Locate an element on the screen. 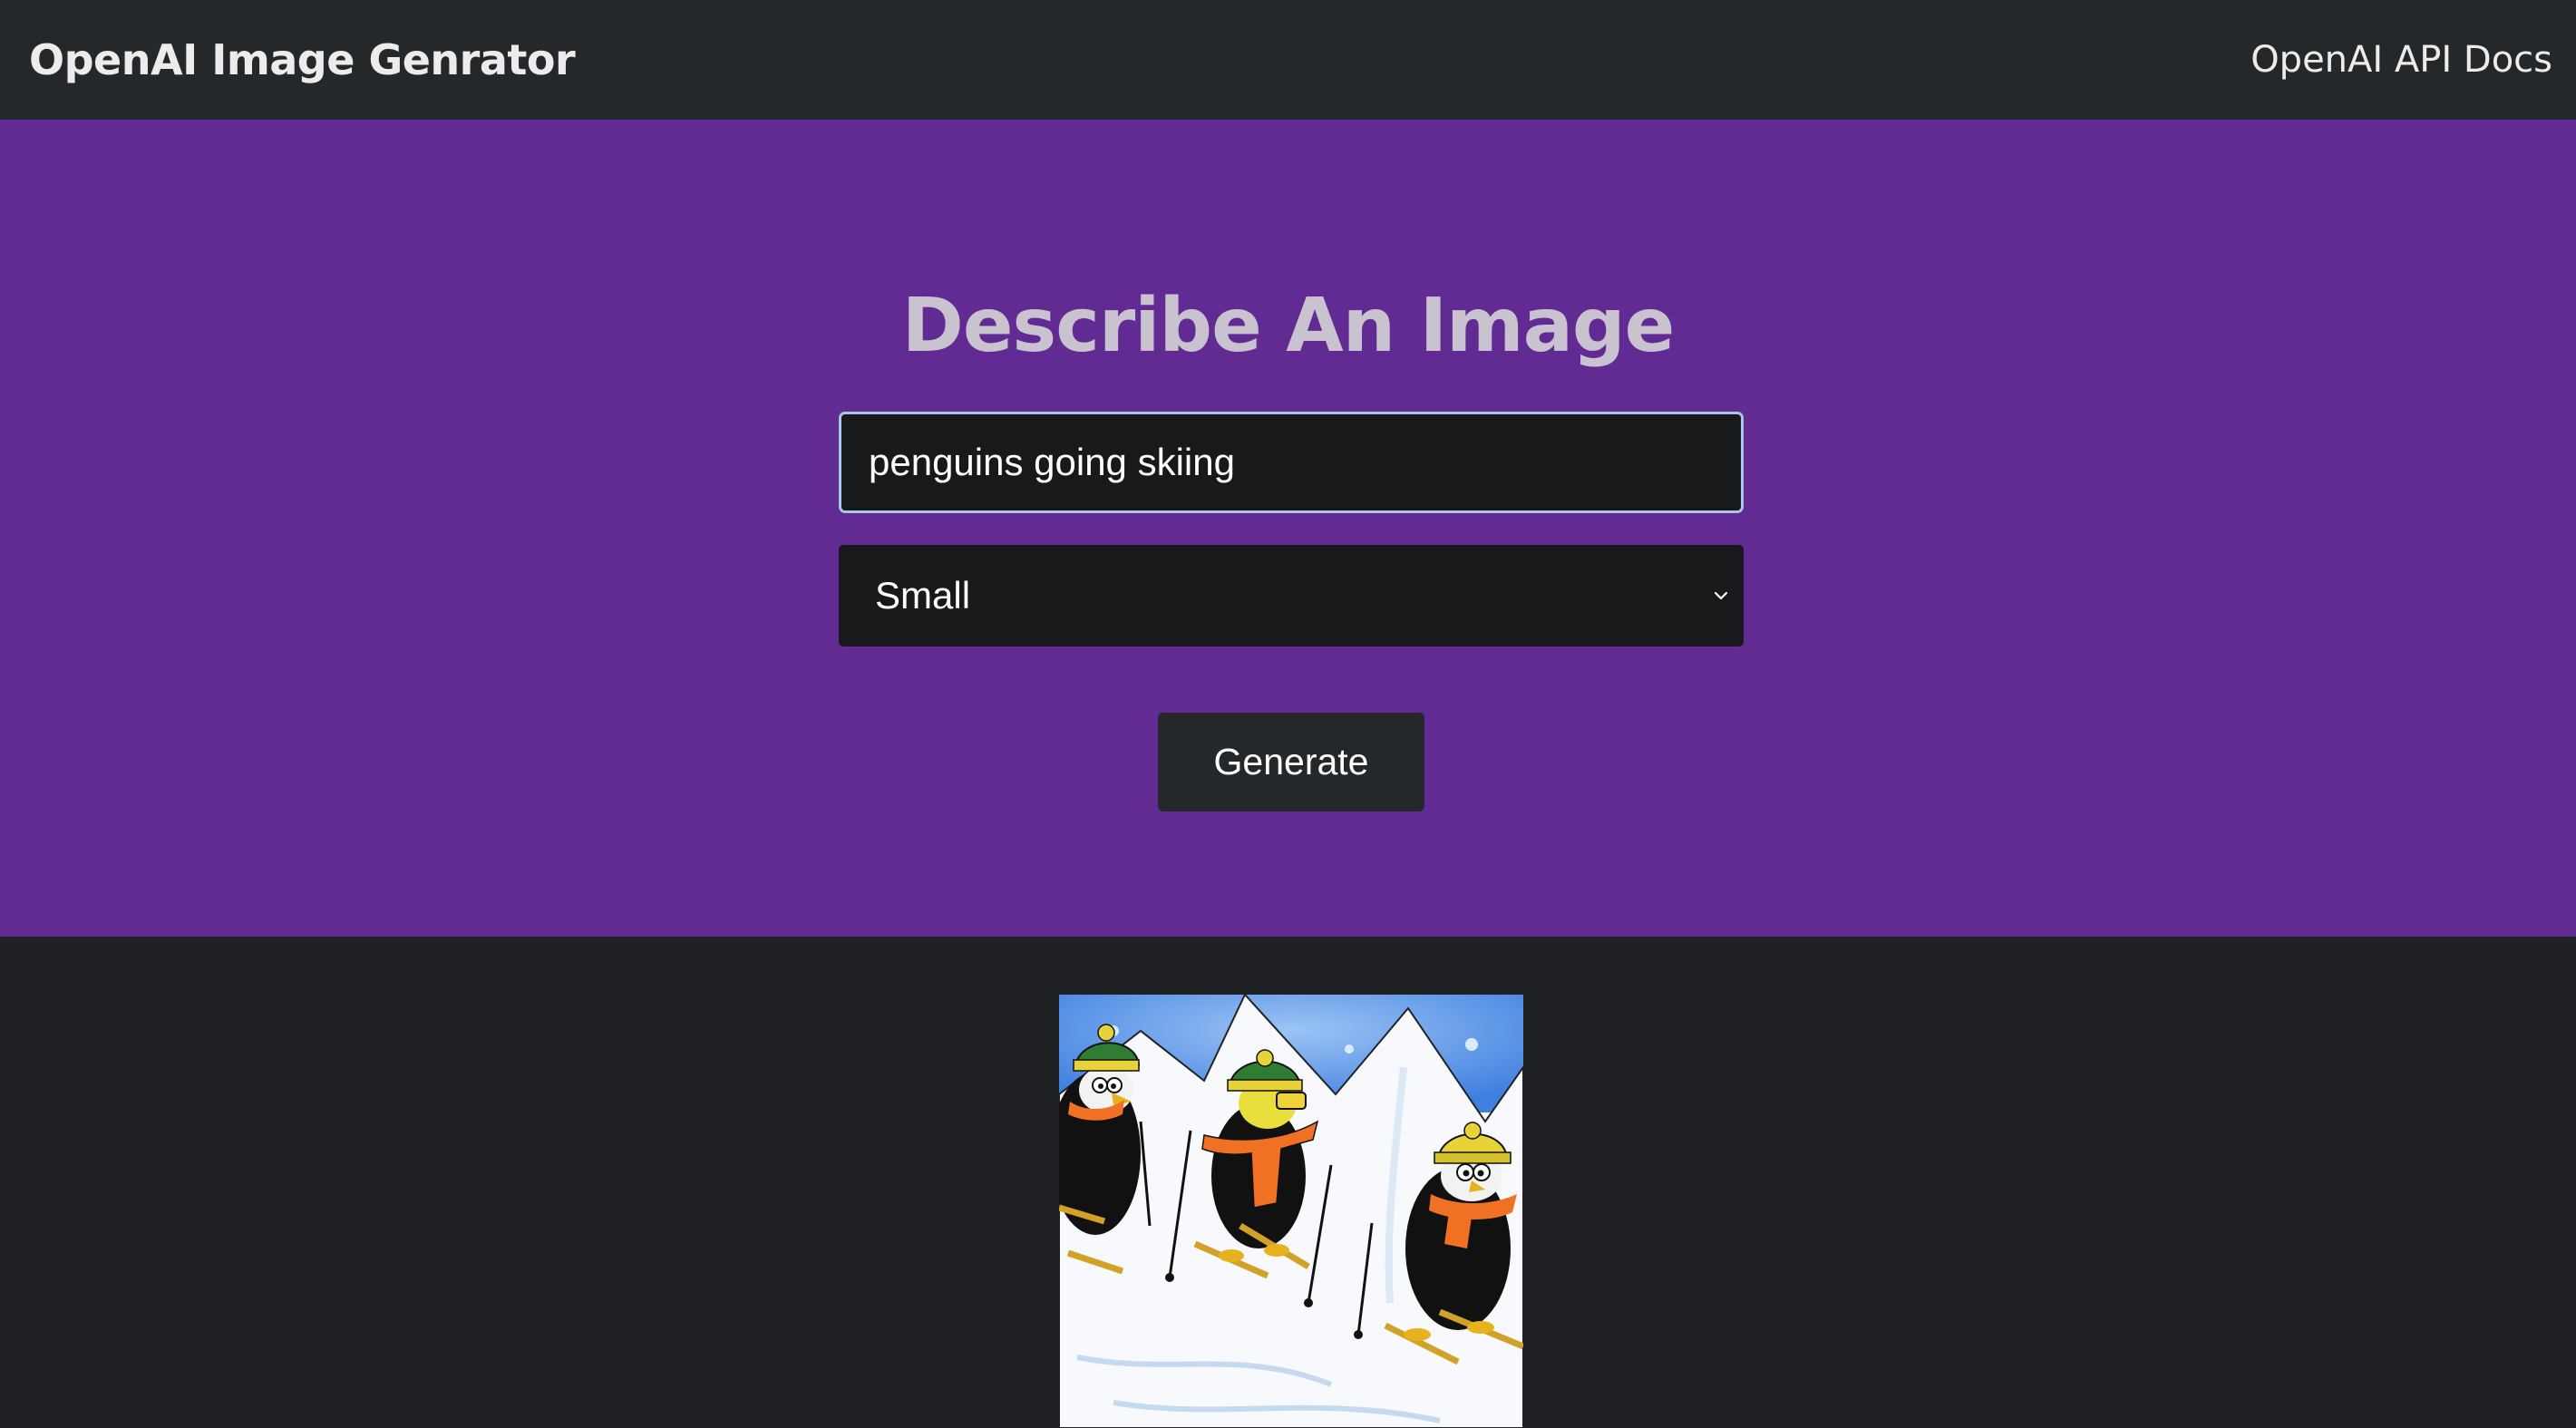 This screenshot has height=1428, width=2576. prompt-input is located at coordinates (1291, 462).